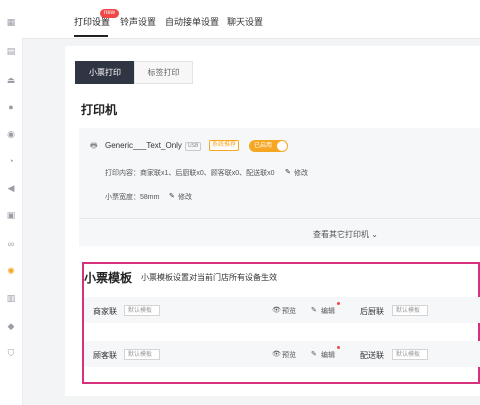 The image size is (480, 405). I want to click on tab-auto-accept-settings: 自动接单设置, so click(192, 21).